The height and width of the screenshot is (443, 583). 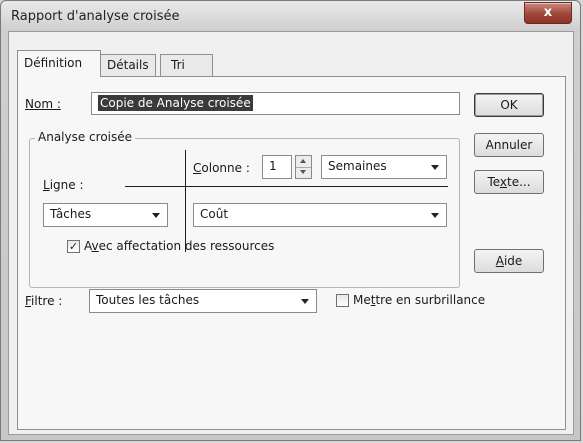 What do you see at coordinates (493, 182) in the screenshot?
I see `text-button-pre: Te` at bounding box center [493, 182].